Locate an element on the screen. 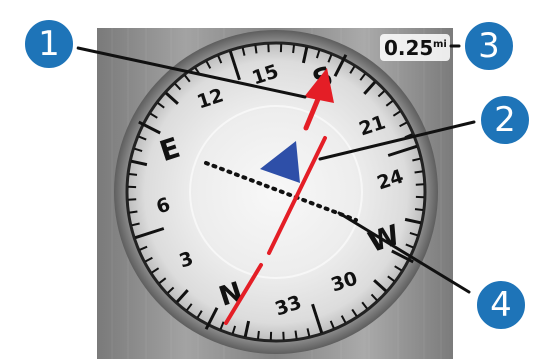 The height and width of the screenshot is (363, 546). callout-3: 3 is located at coordinates (489, 46).